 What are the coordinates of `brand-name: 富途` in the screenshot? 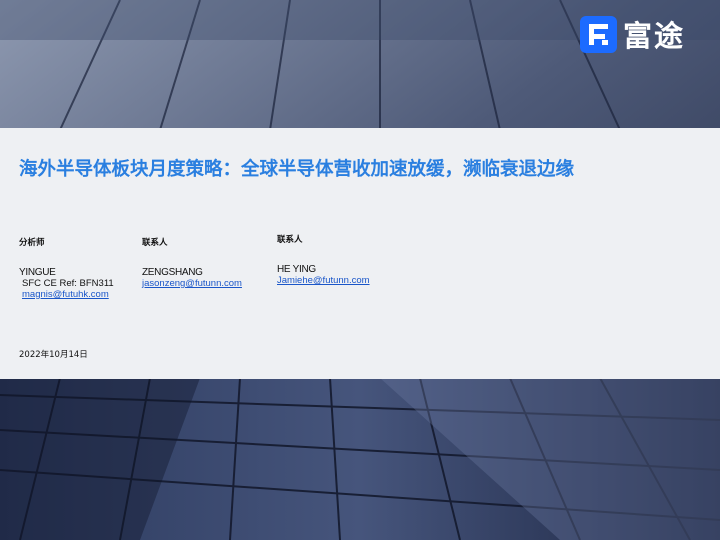 It's located at (654, 36).